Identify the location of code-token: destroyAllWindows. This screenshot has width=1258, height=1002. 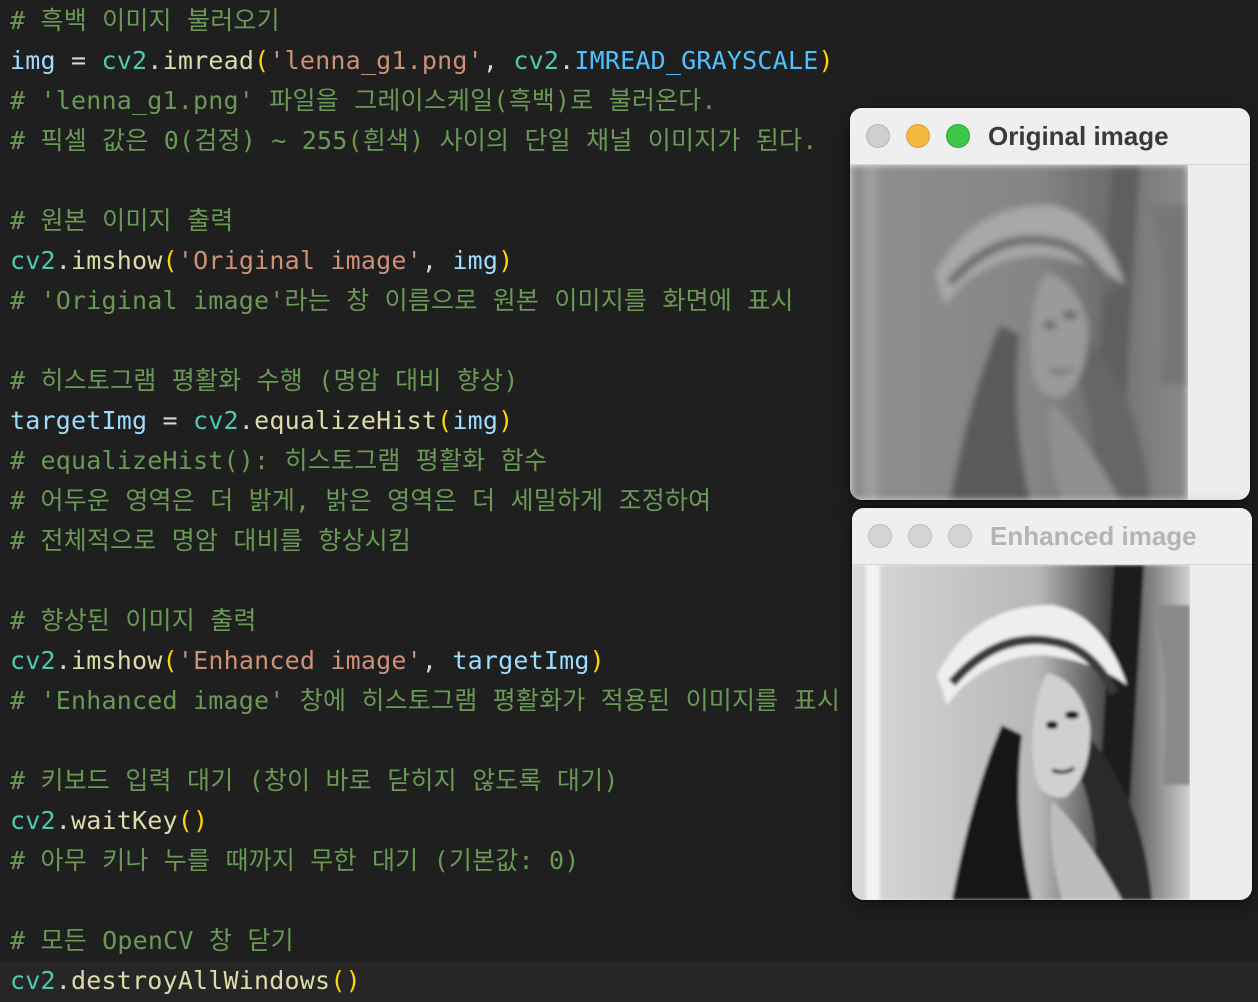
(201, 980).